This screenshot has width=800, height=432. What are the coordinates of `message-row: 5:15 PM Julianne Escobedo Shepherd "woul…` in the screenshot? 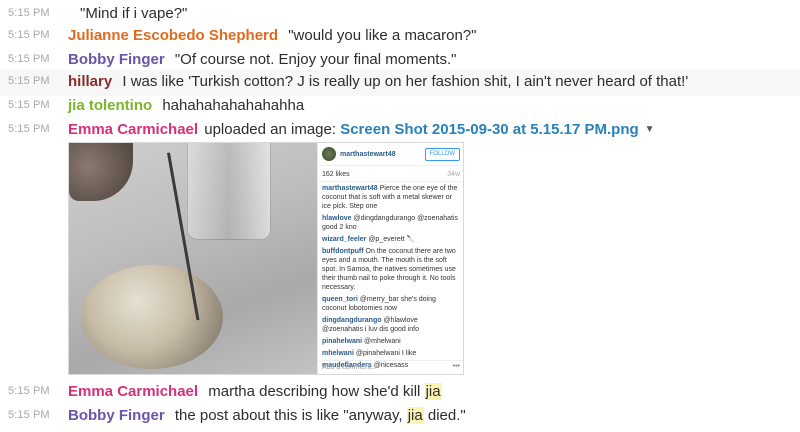 It's located at (400, 37).